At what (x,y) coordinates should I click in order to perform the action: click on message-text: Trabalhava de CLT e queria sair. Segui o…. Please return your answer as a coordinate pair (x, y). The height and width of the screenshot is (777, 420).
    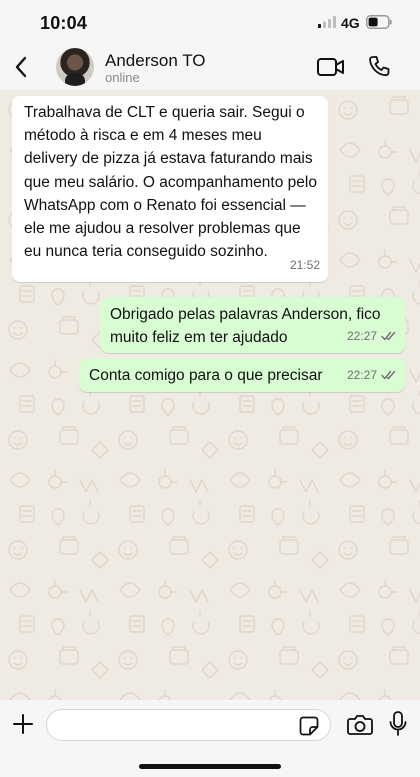
    Looking at the image, I should click on (170, 182).